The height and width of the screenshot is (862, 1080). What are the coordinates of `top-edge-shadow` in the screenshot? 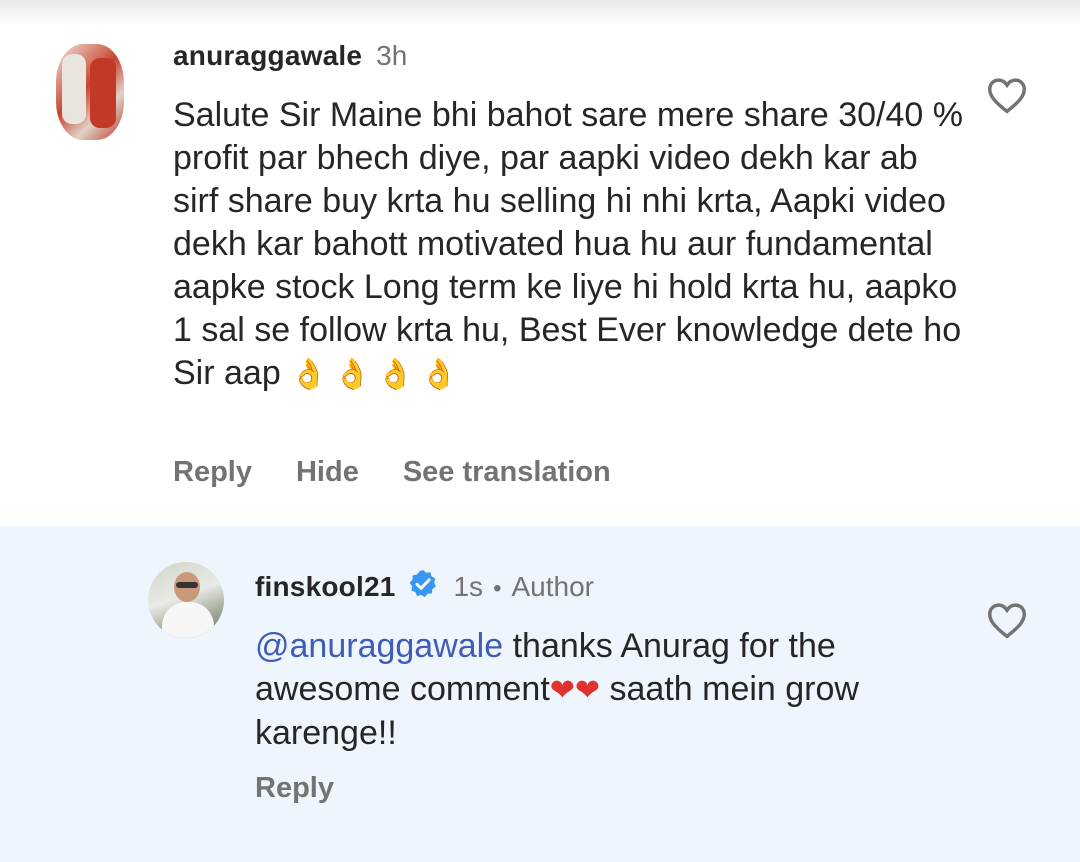 It's located at (540, 13).